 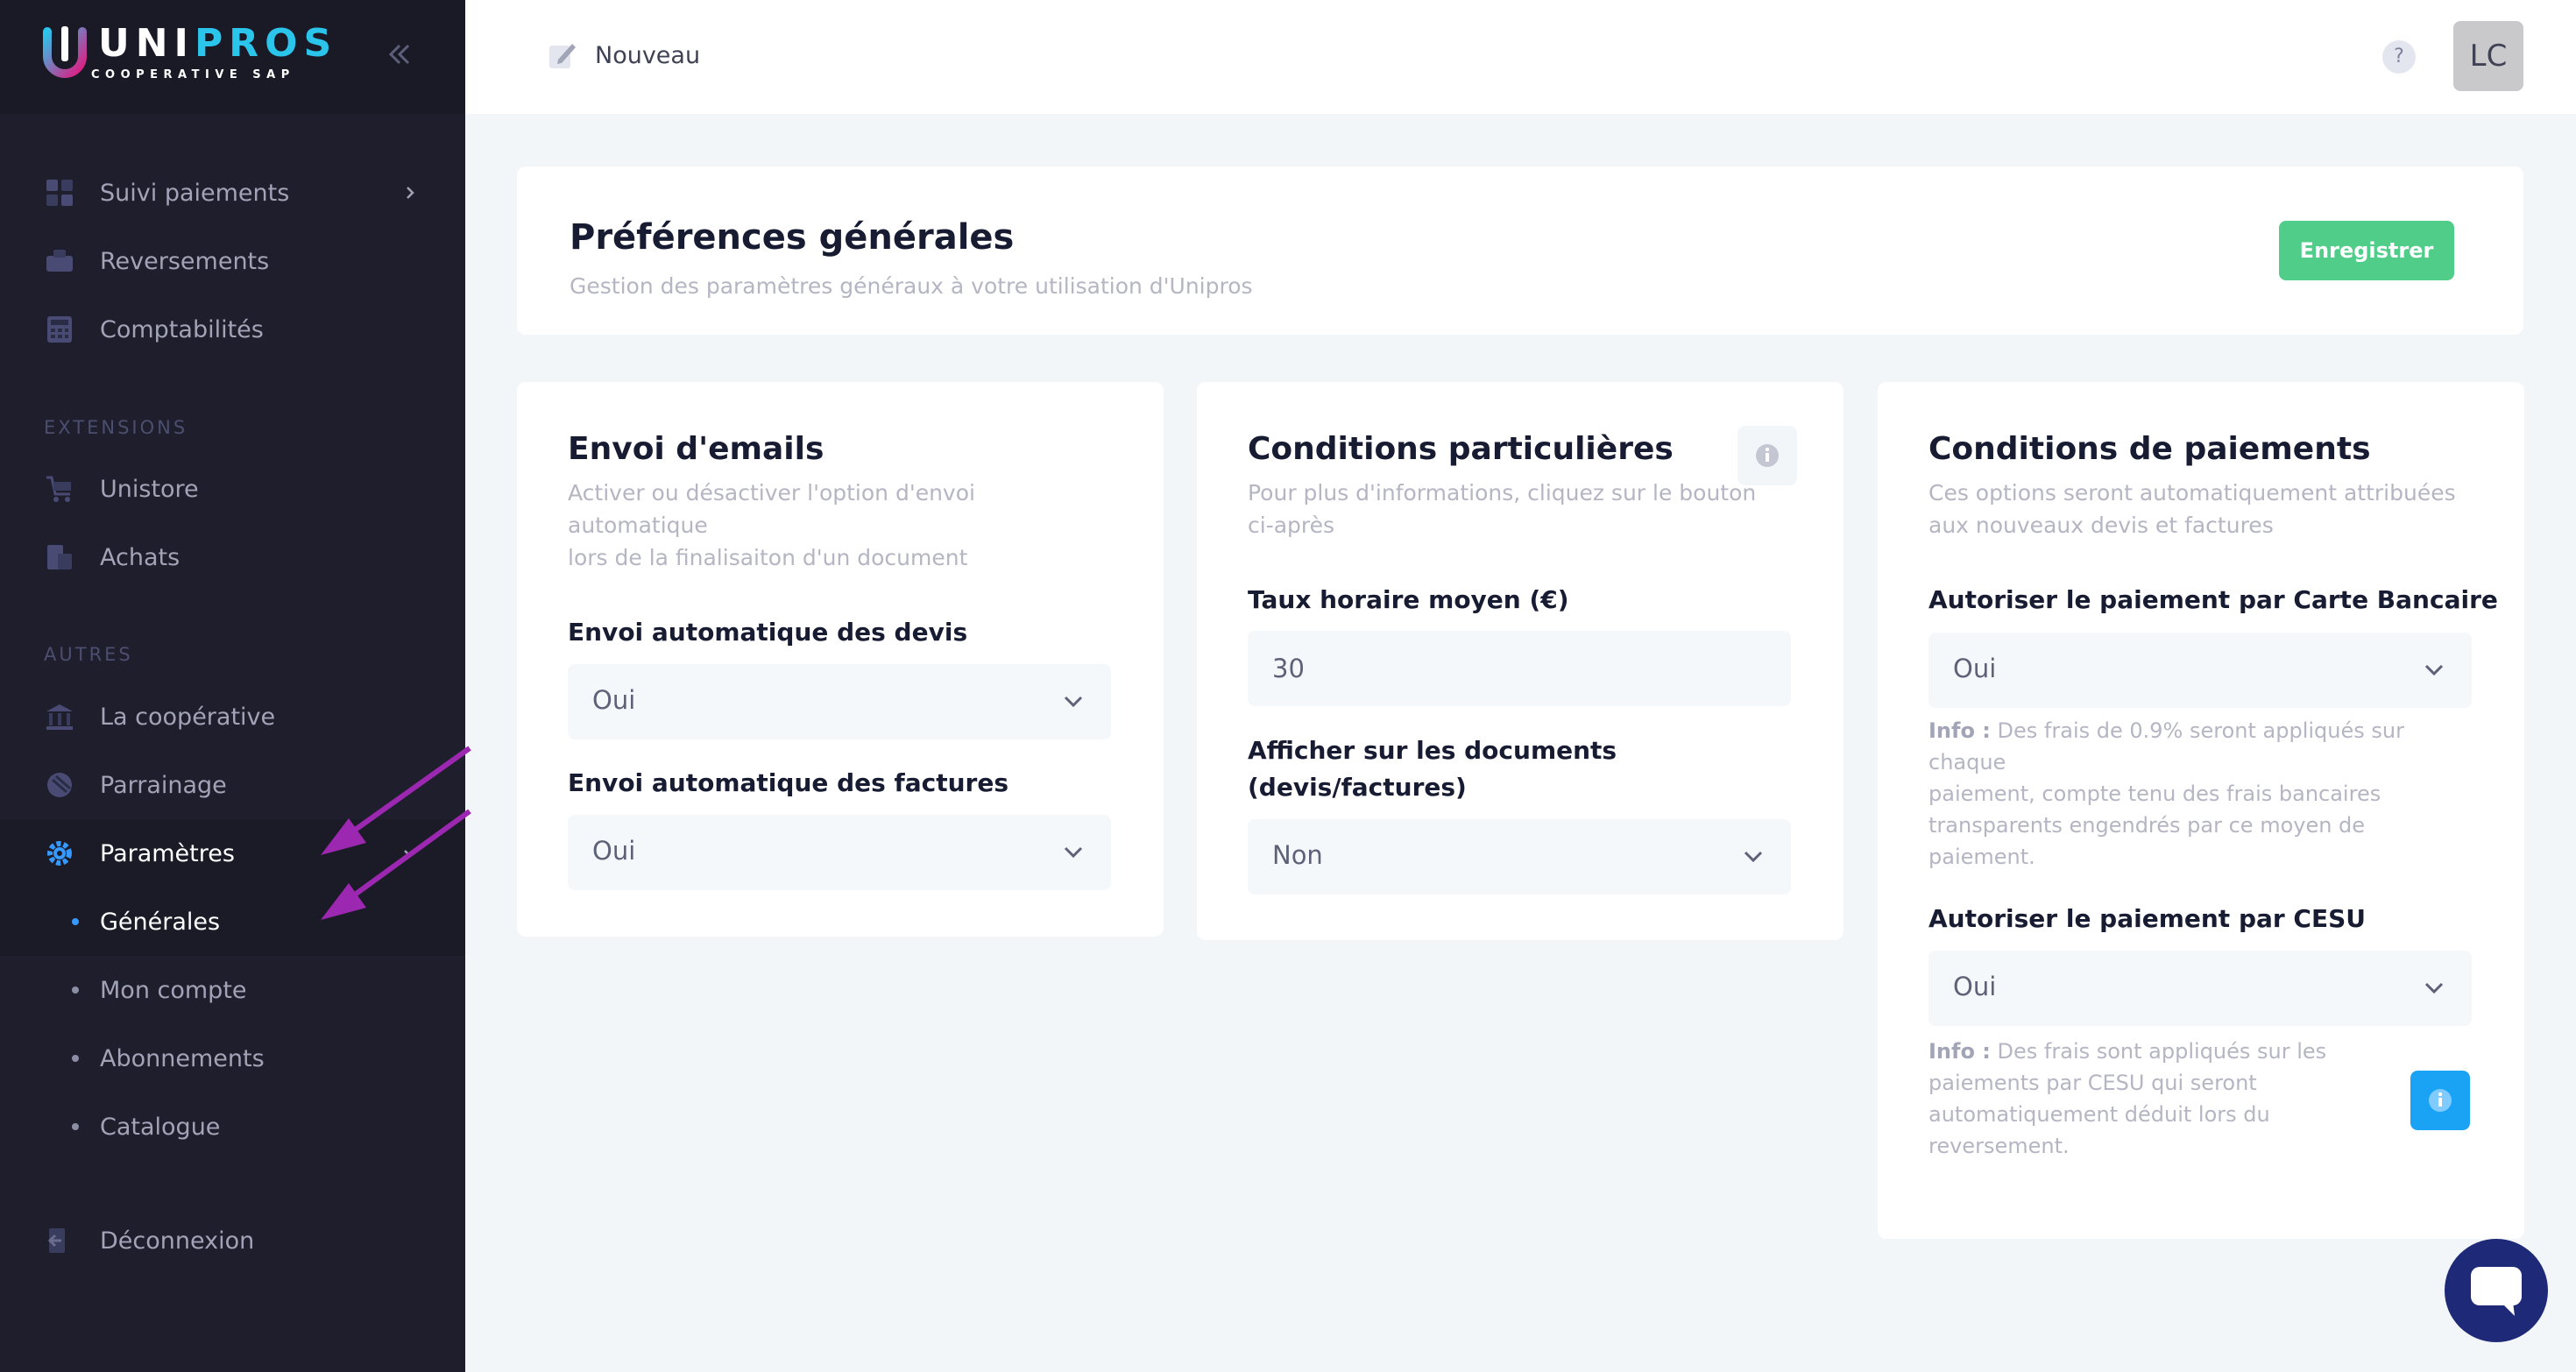 What do you see at coordinates (59, 785) in the screenshot?
I see `sponsor-icon` at bounding box center [59, 785].